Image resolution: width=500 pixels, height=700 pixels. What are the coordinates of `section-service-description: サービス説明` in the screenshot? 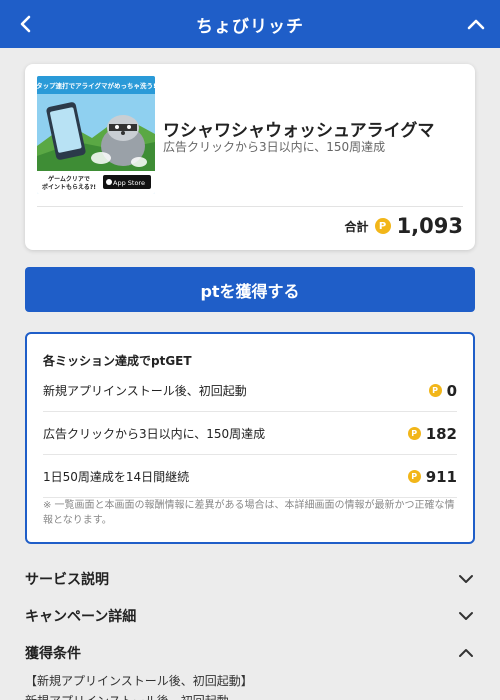 It's located at (250, 579).